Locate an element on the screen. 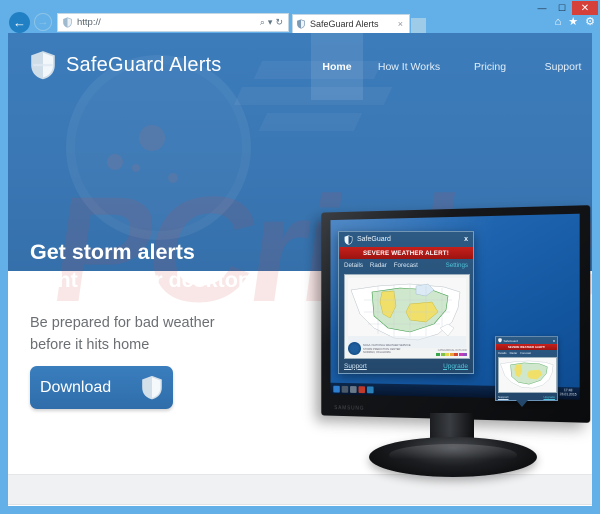 The image size is (600, 514). alert-banner-text: SEVERE WEATHER ALERT! is located at coordinates (405, 253).